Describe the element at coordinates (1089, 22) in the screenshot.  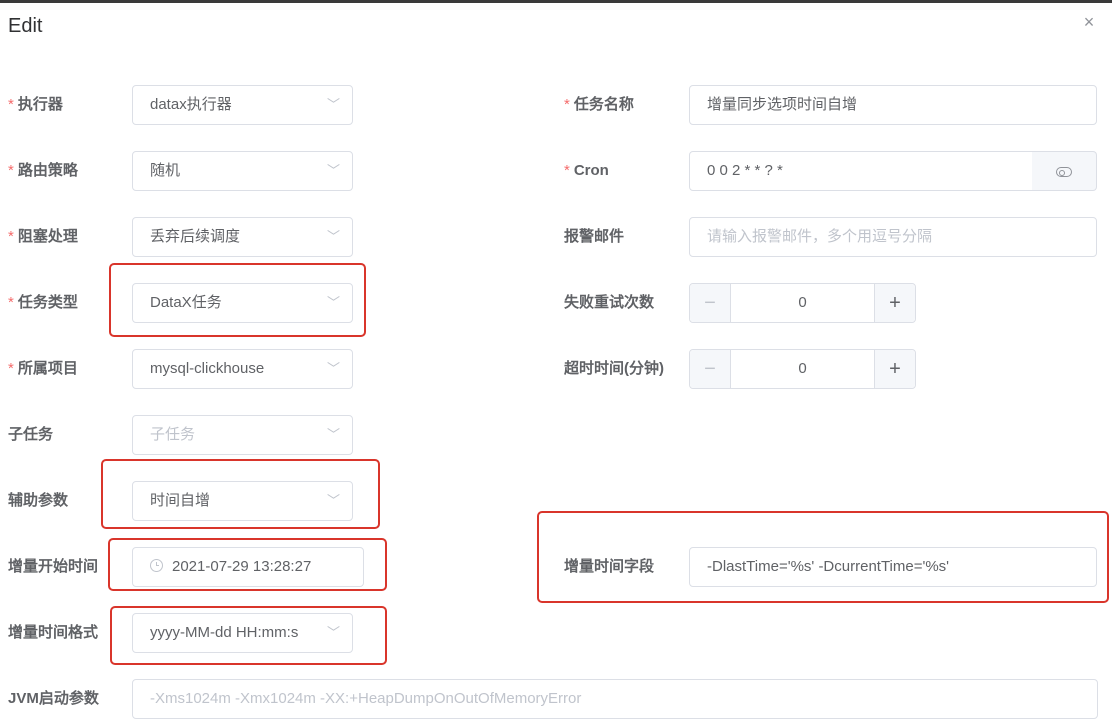
I see `close-icon: ×` at that location.